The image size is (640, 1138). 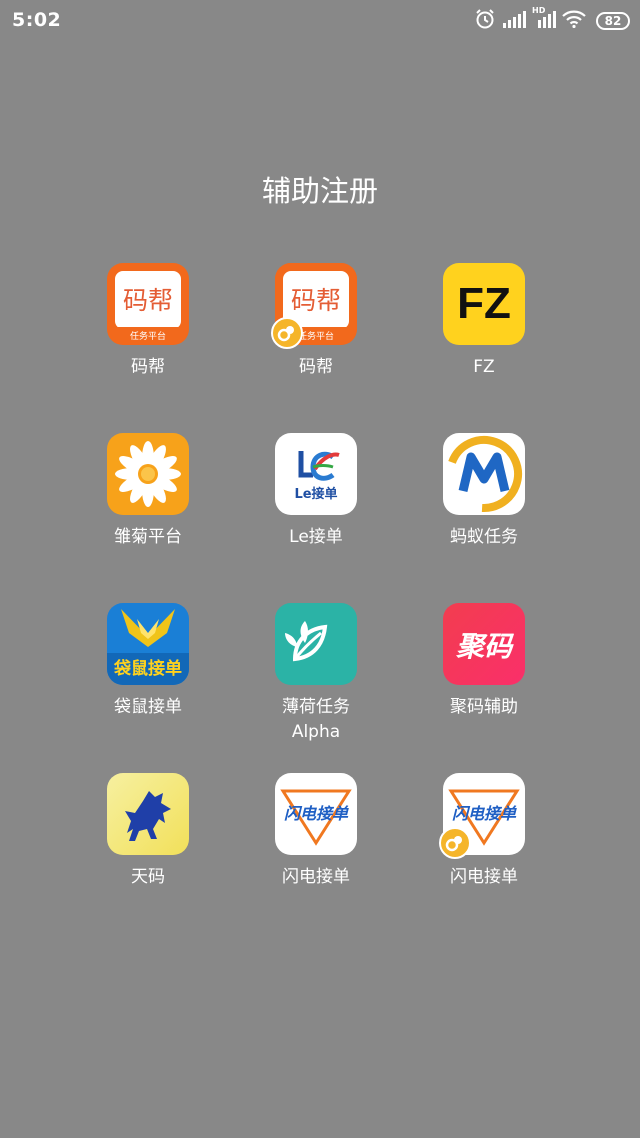 What do you see at coordinates (148, 877) in the screenshot?
I see `app-label: 天码` at bounding box center [148, 877].